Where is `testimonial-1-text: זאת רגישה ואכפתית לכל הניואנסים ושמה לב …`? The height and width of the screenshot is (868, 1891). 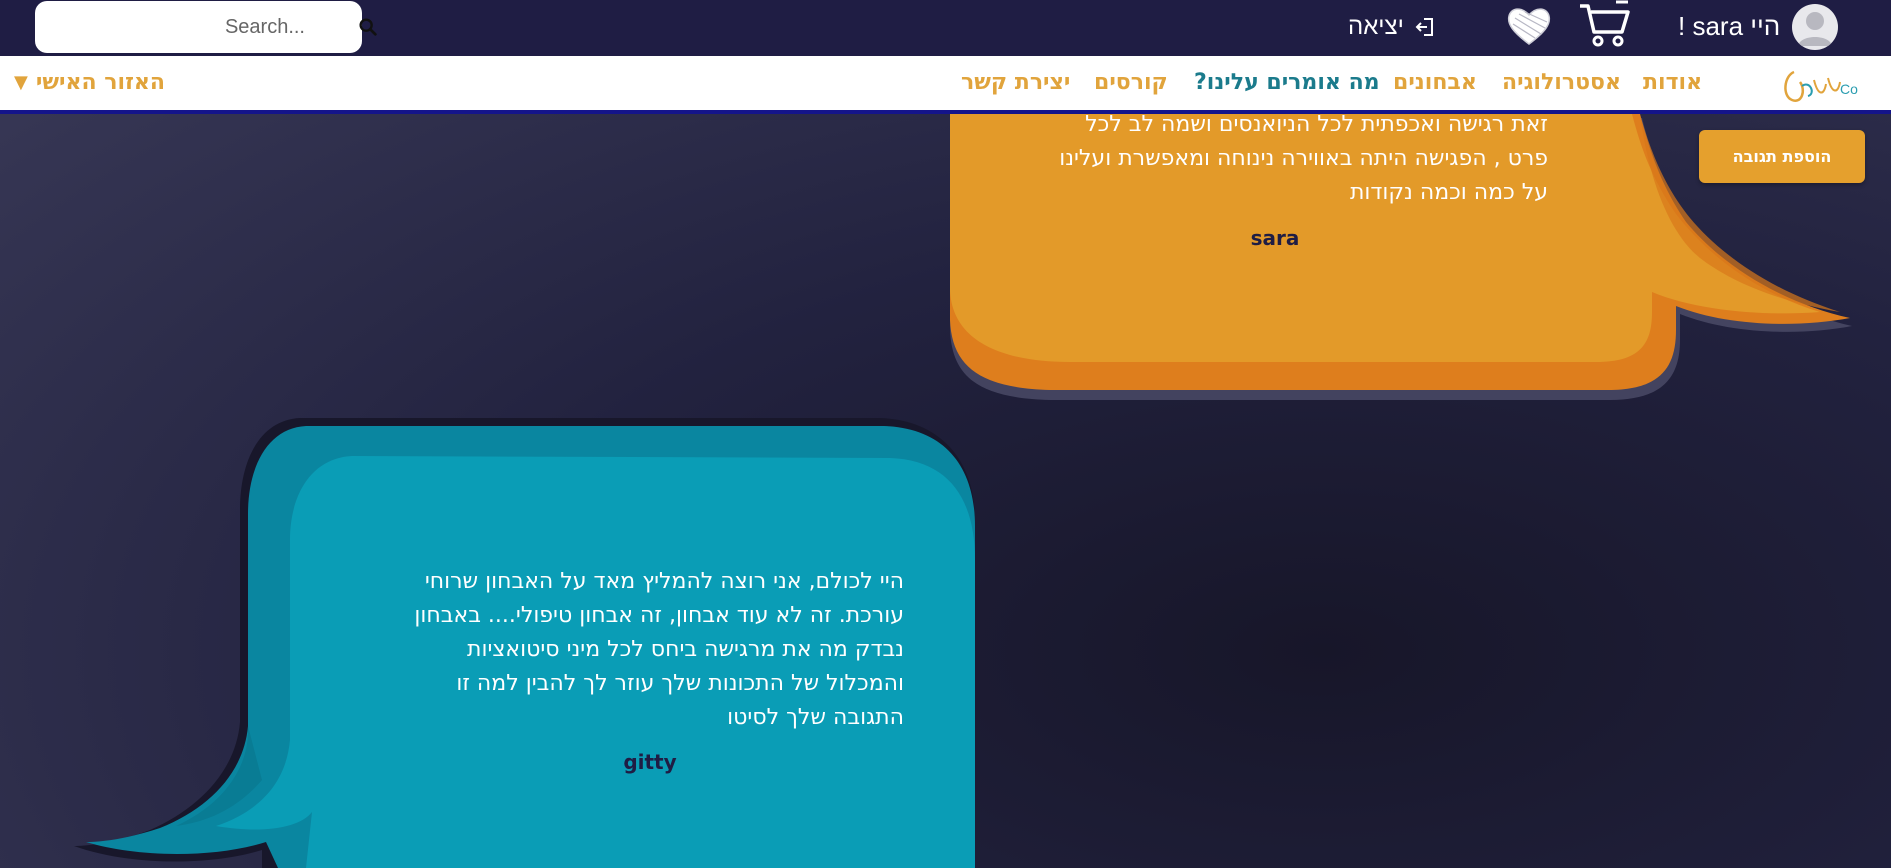 testimonial-1-text: זאת רגישה ואכפתית לכל הניואנסים ושמה לב … is located at coordinates (1274, 159).